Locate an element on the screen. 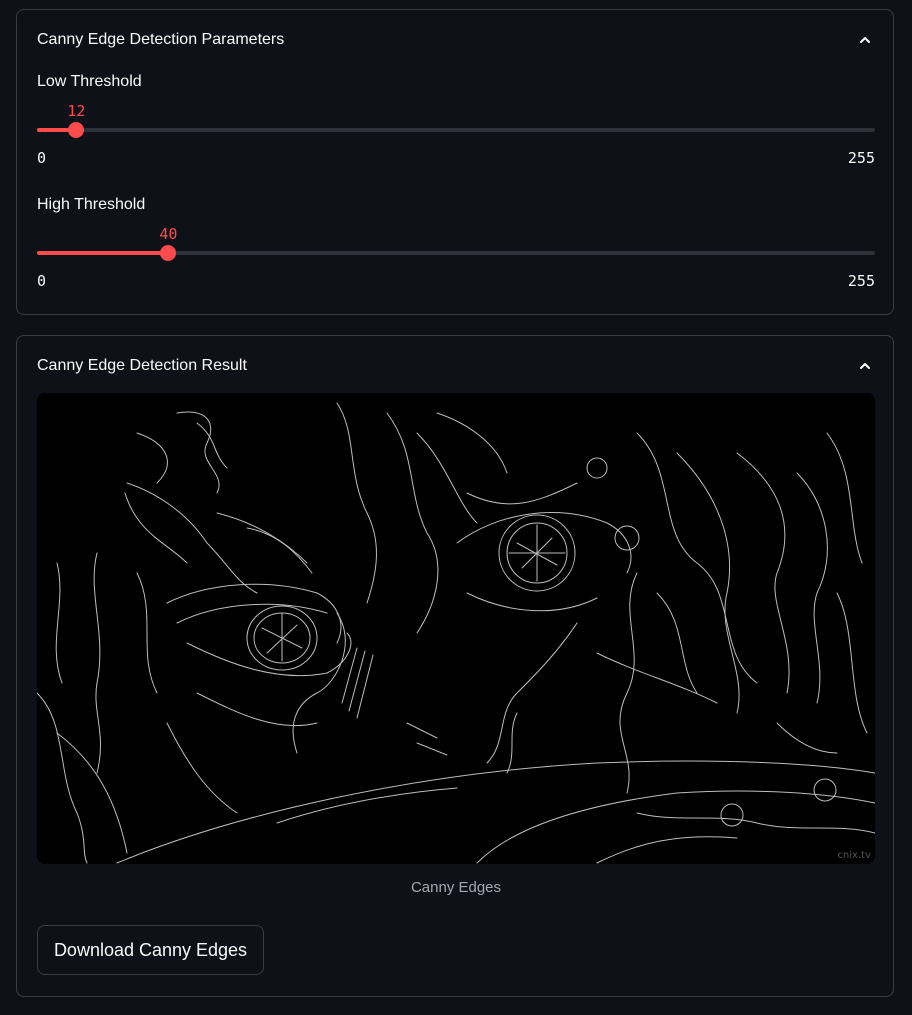  result-expander-title: Canny Edge Detection Result is located at coordinates (142, 365).